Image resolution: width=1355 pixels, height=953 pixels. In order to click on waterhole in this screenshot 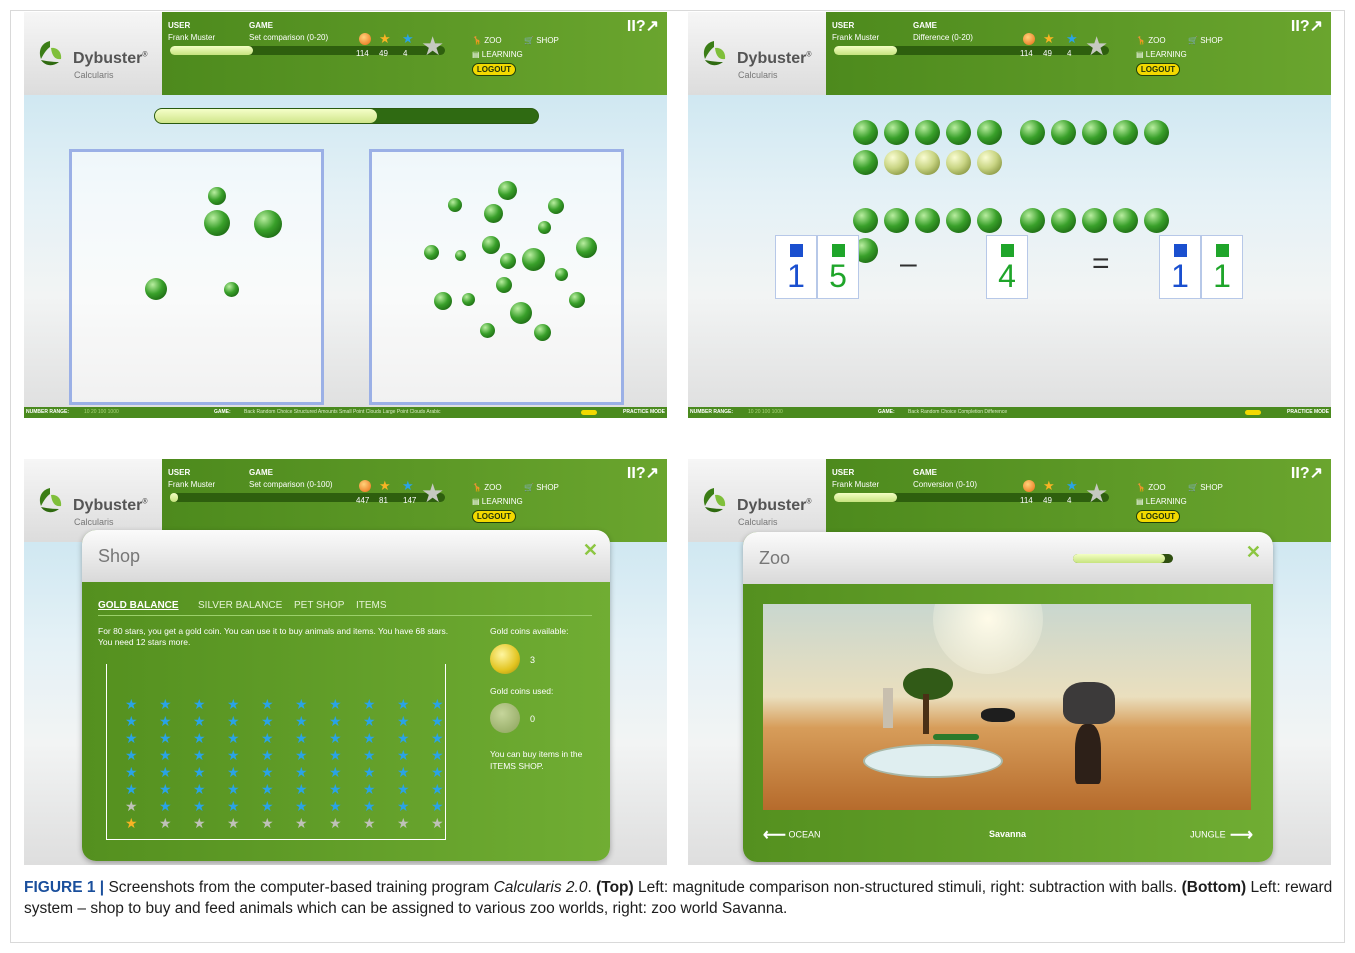, I will do `click(933, 761)`.